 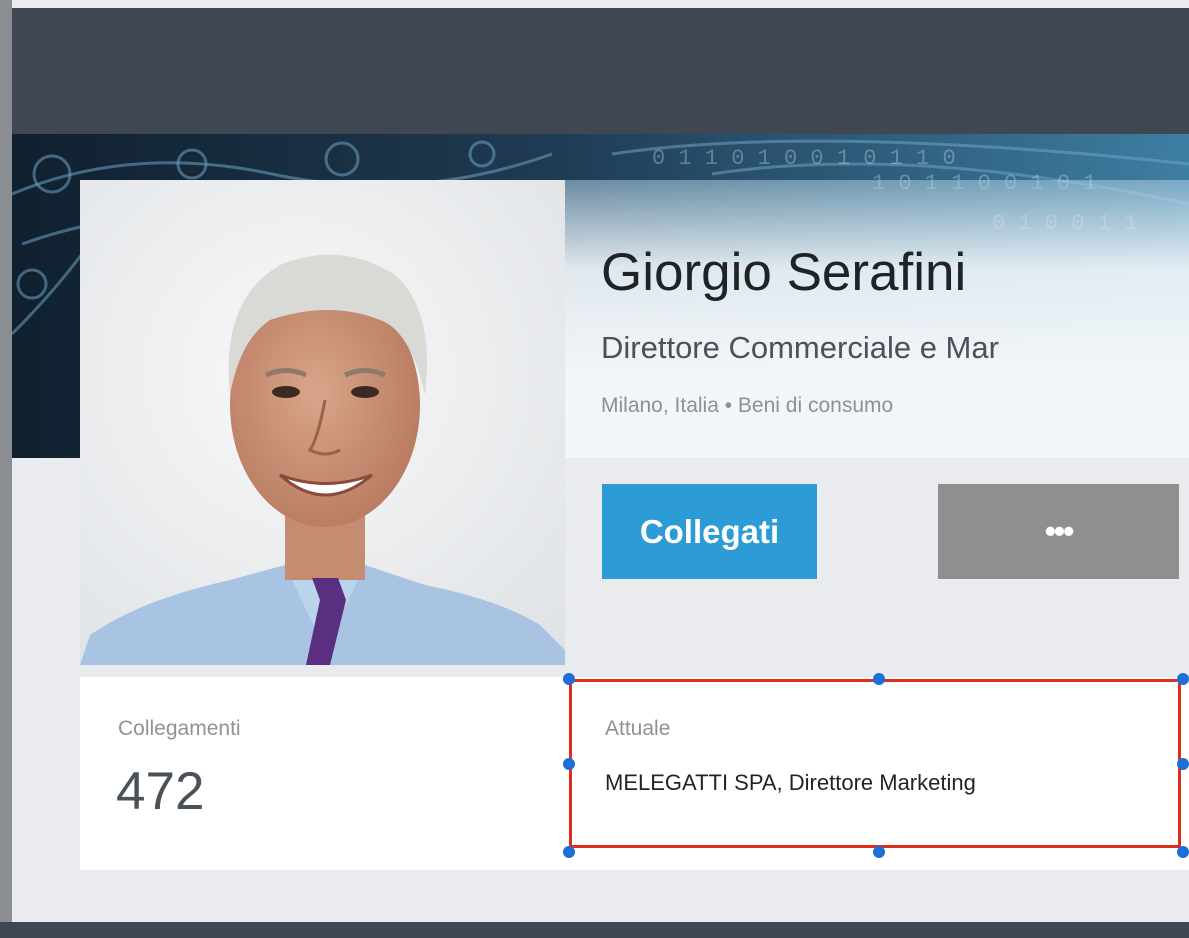 I want to click on profile-name: Giorgio Serafini, so click(x=784, y=272).